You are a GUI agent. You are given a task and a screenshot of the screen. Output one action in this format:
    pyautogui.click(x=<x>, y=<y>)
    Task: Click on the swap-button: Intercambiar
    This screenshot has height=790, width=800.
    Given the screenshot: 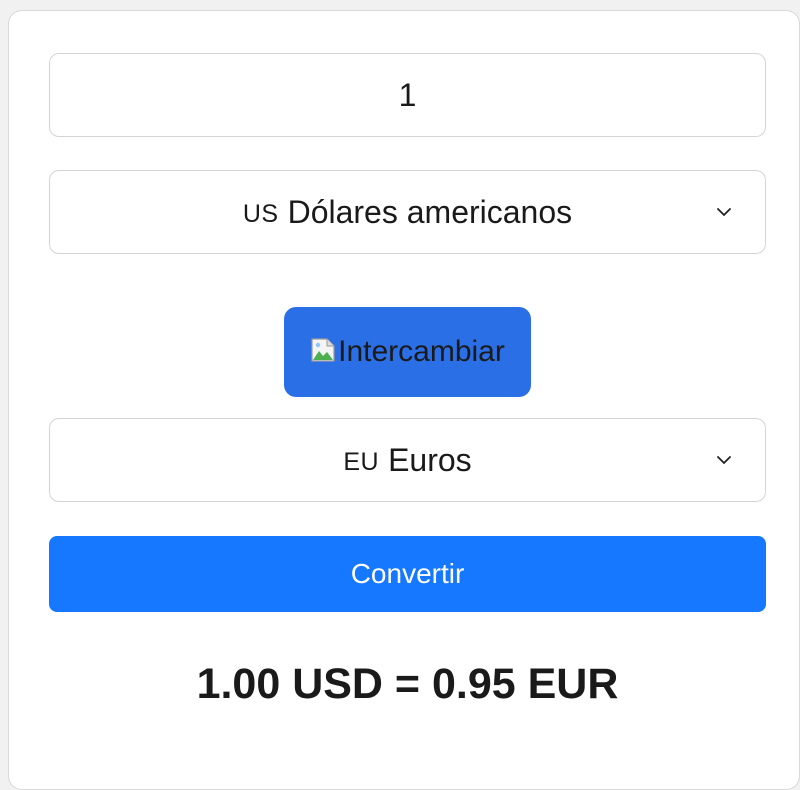 What is the action you would take?
    pyautogui.click(x=407, y=352)
    